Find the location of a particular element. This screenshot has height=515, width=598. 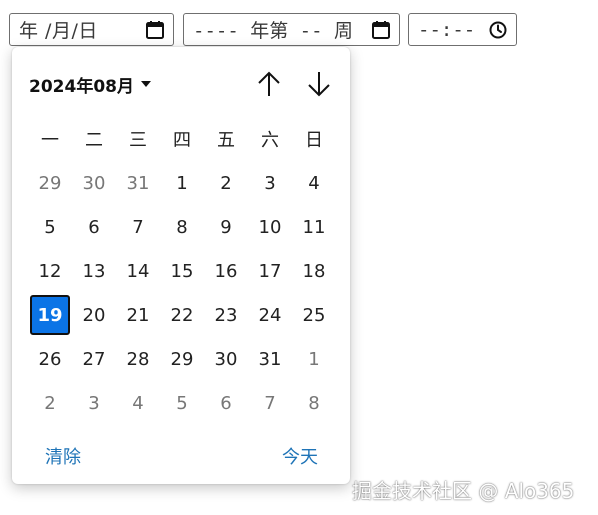

day-cell: 23 is located at coordinates (226, 315).